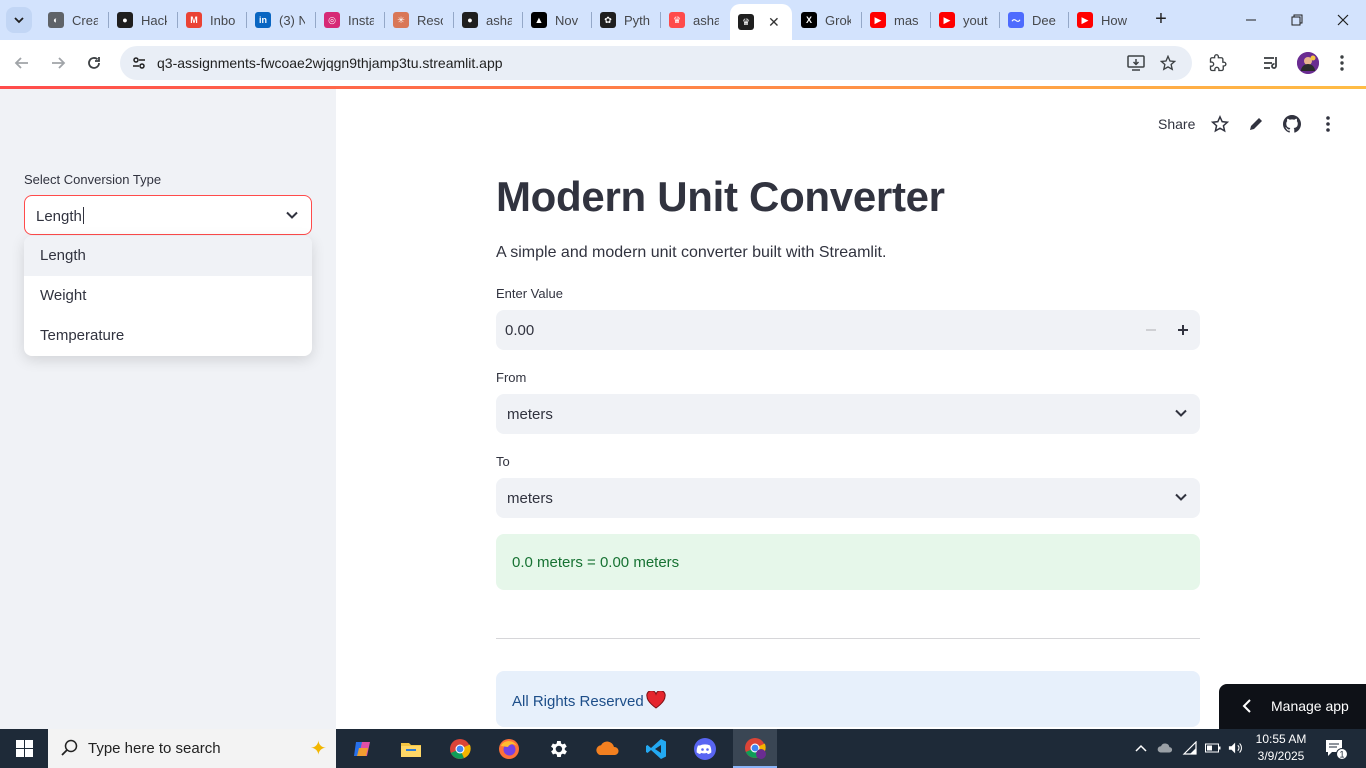 The width and height of the screenshot is (1366, 768). I want to click on browser-tab: 〜 Dee, so click(1034, 20).